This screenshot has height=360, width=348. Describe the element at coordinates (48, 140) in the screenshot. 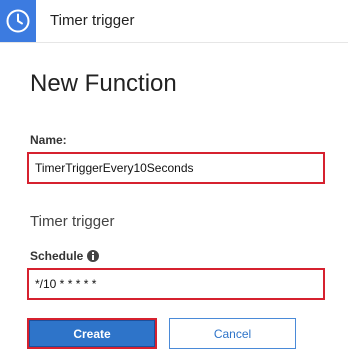

I see `name-label: Name:` at that location.